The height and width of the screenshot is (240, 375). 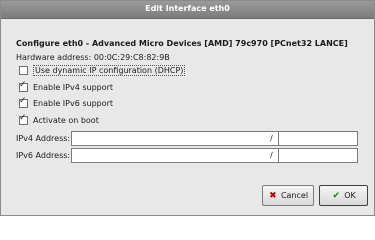 I want to click on ipv6-prefix-input, so click(x=318, y=155).